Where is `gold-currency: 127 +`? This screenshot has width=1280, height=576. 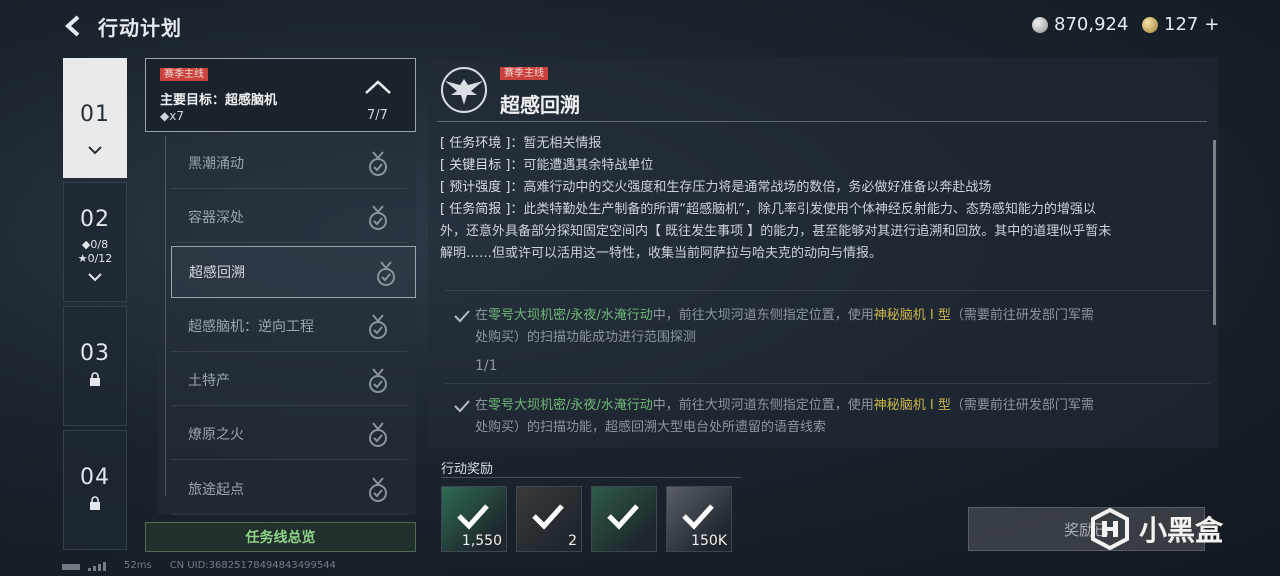
gold-currency: 127 + is located at coordinates (1180, 24).